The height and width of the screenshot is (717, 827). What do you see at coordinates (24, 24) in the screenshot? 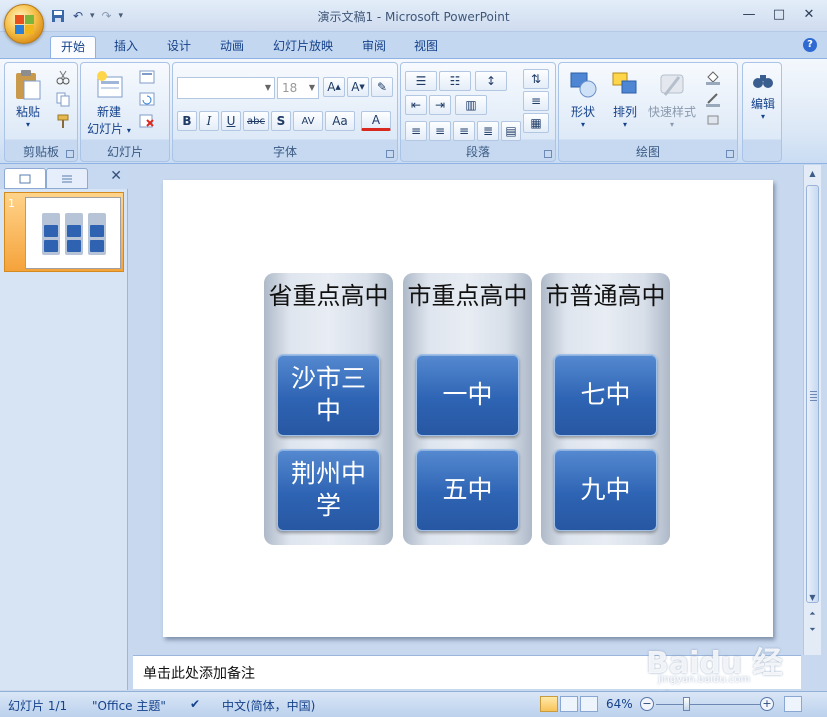
I see `office-button` at bounding box center [24, 24].